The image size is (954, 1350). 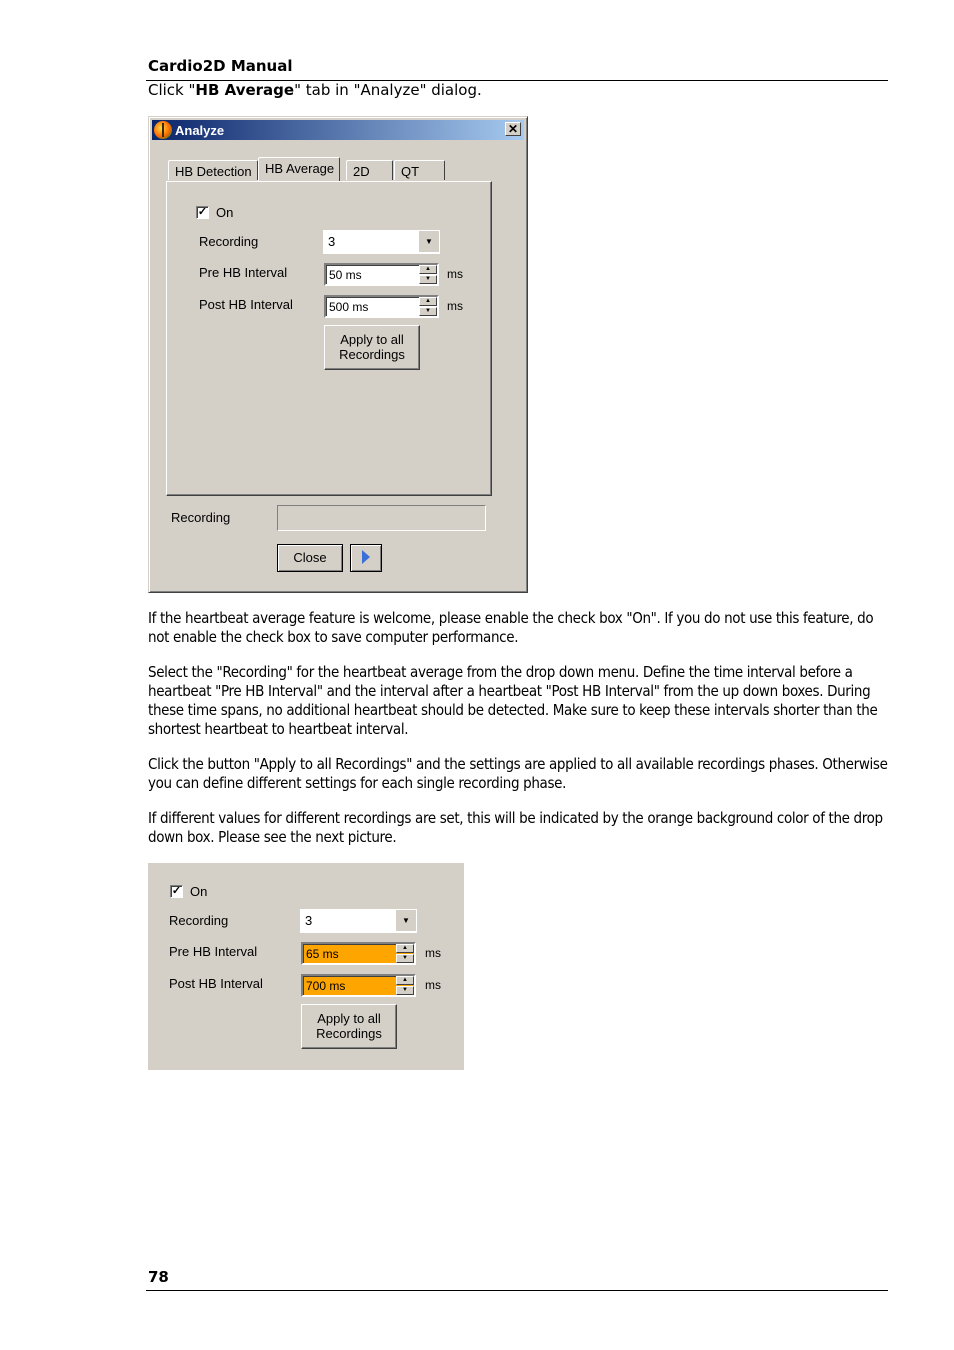 I want to click on on-label: On, so click(x=225, y=212).